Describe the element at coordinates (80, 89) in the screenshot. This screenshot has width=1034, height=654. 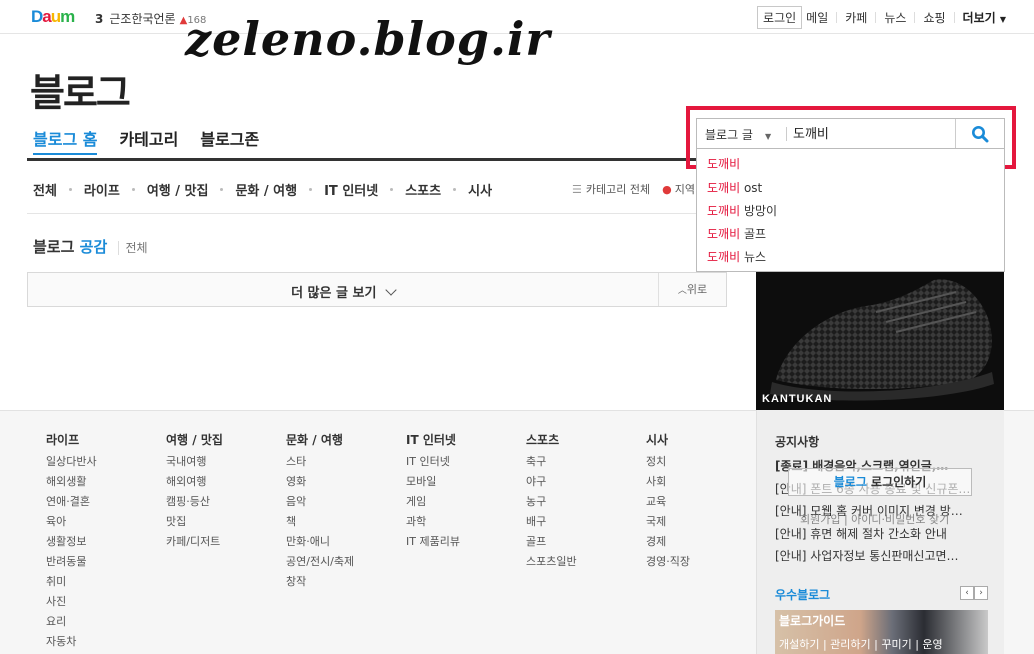
I see `page-title: 블로그` at that location.